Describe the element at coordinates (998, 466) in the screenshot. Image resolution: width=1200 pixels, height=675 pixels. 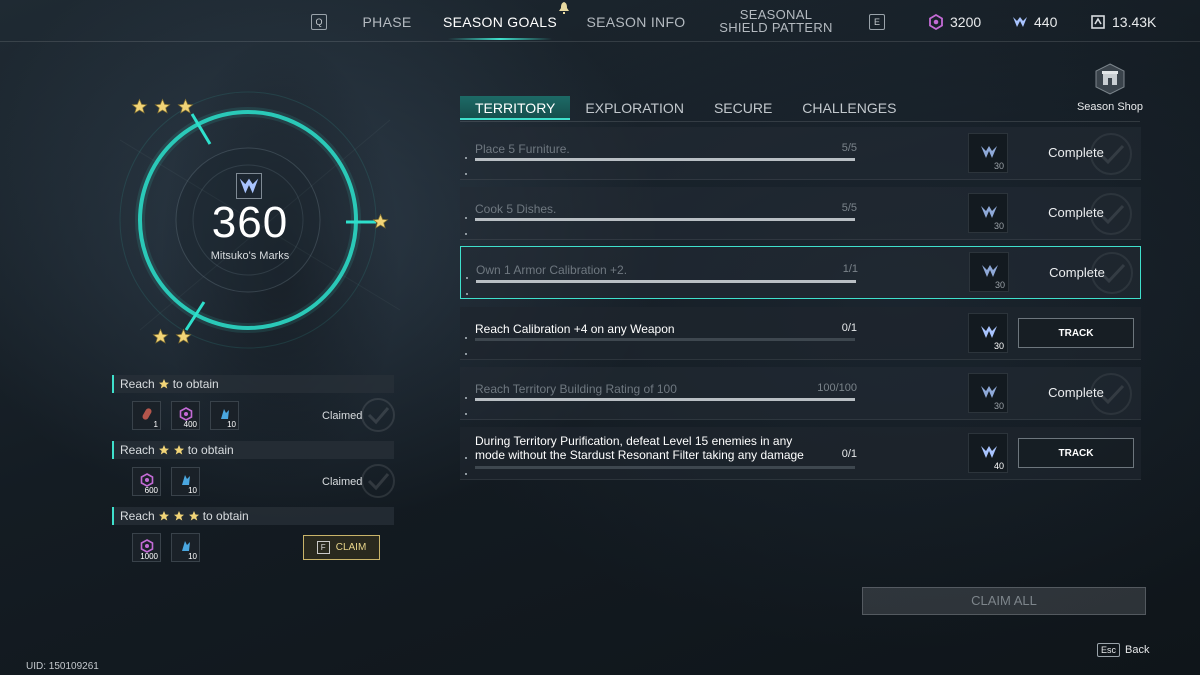
I see `reward-qty: 40` at that location.